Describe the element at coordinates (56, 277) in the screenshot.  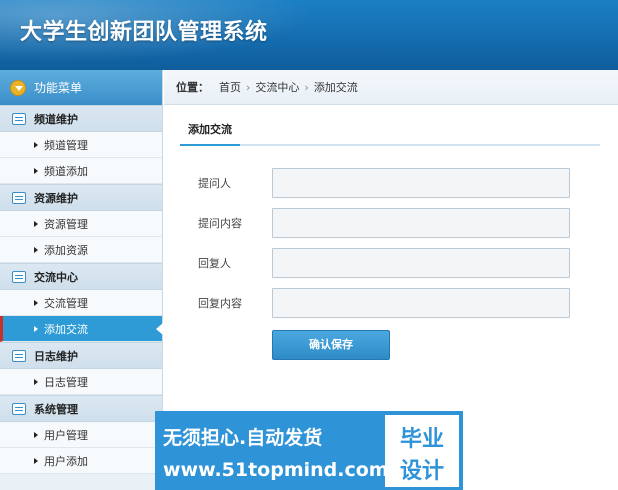
I see `sidebar-group-label: 交流中心` at that location.